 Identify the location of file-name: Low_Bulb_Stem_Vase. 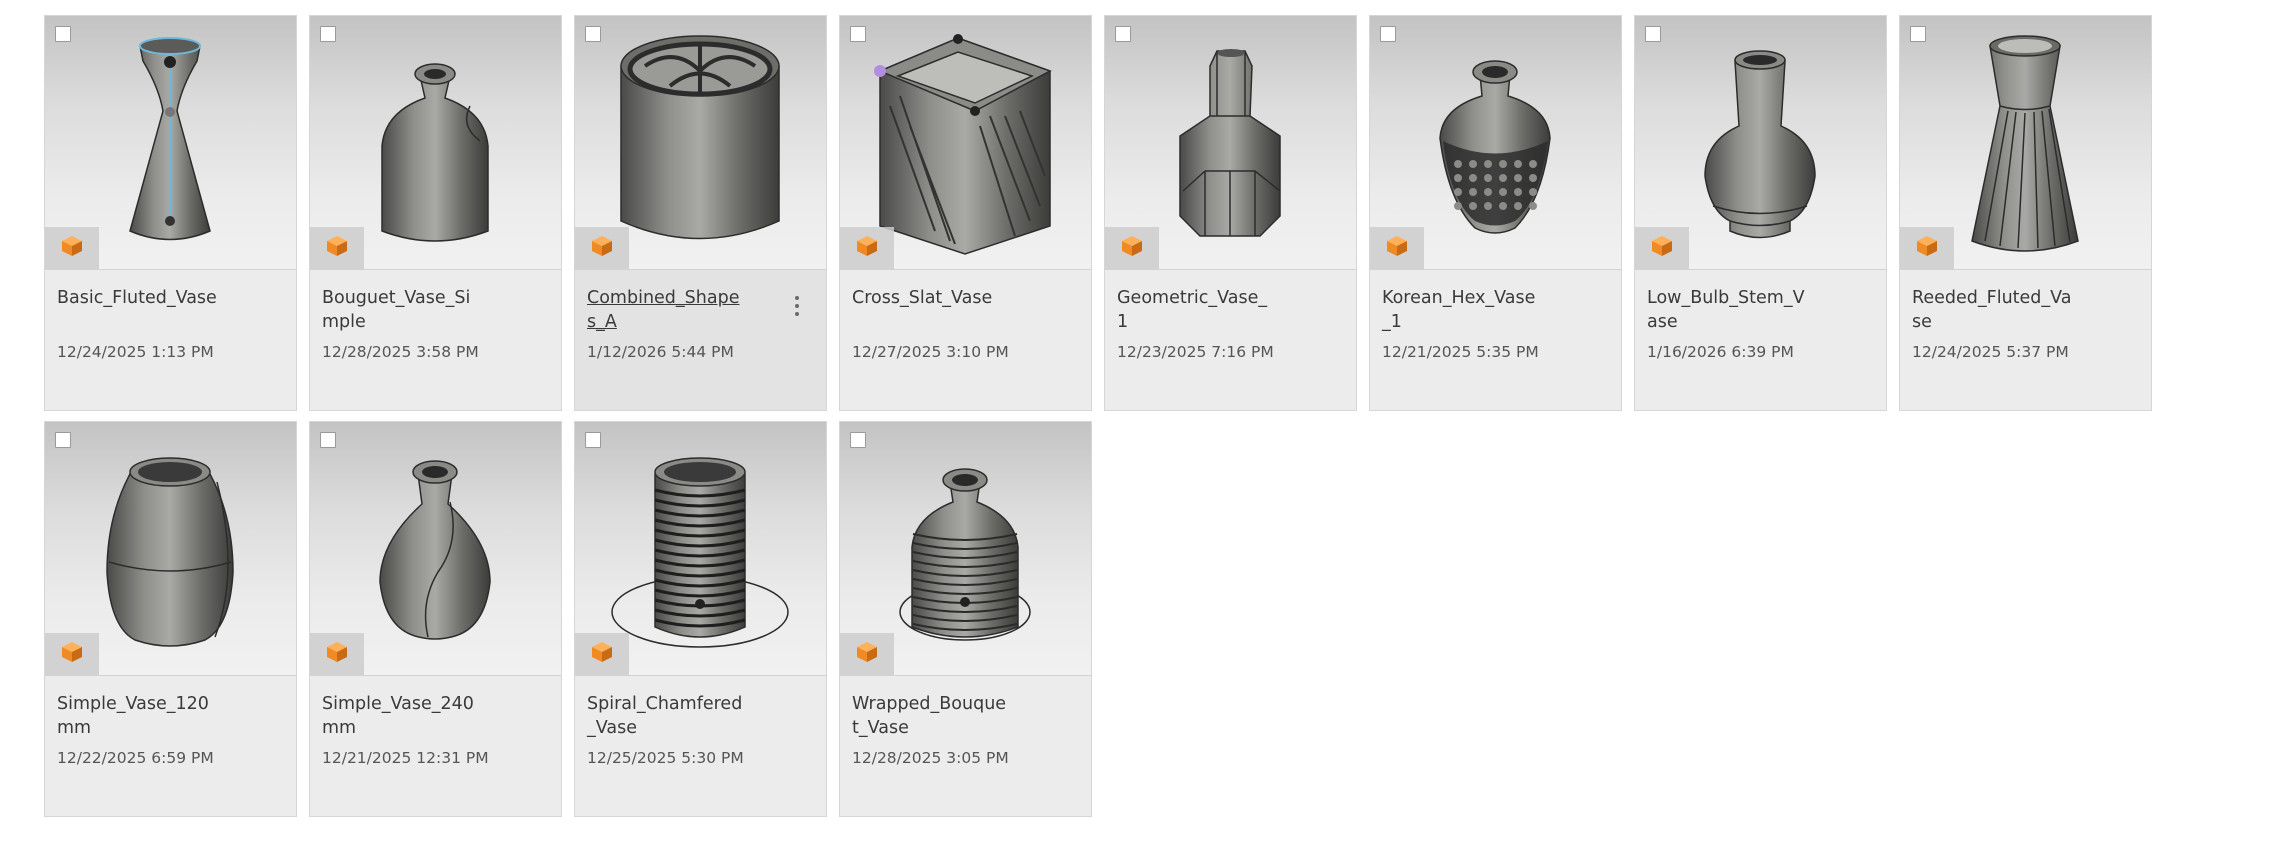
(1727, 310).